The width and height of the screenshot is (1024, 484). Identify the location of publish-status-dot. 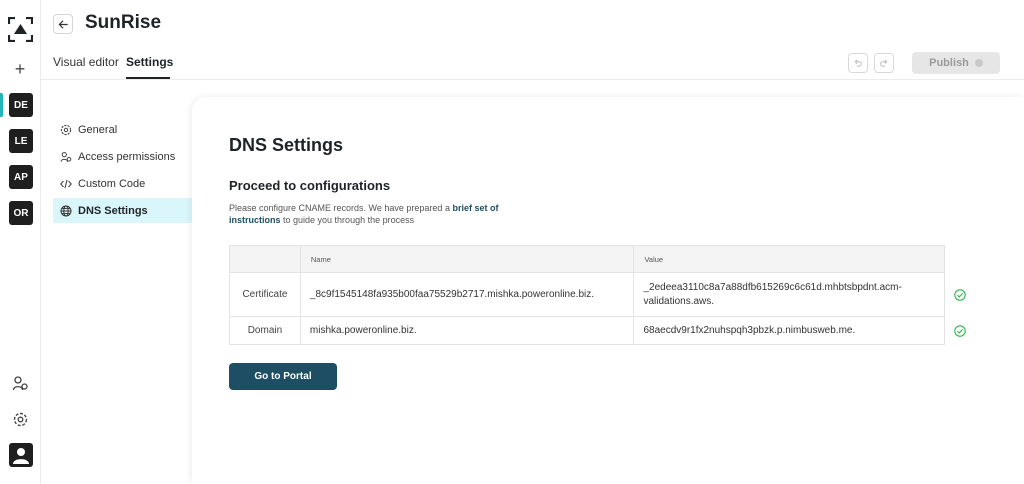
(978, 63).